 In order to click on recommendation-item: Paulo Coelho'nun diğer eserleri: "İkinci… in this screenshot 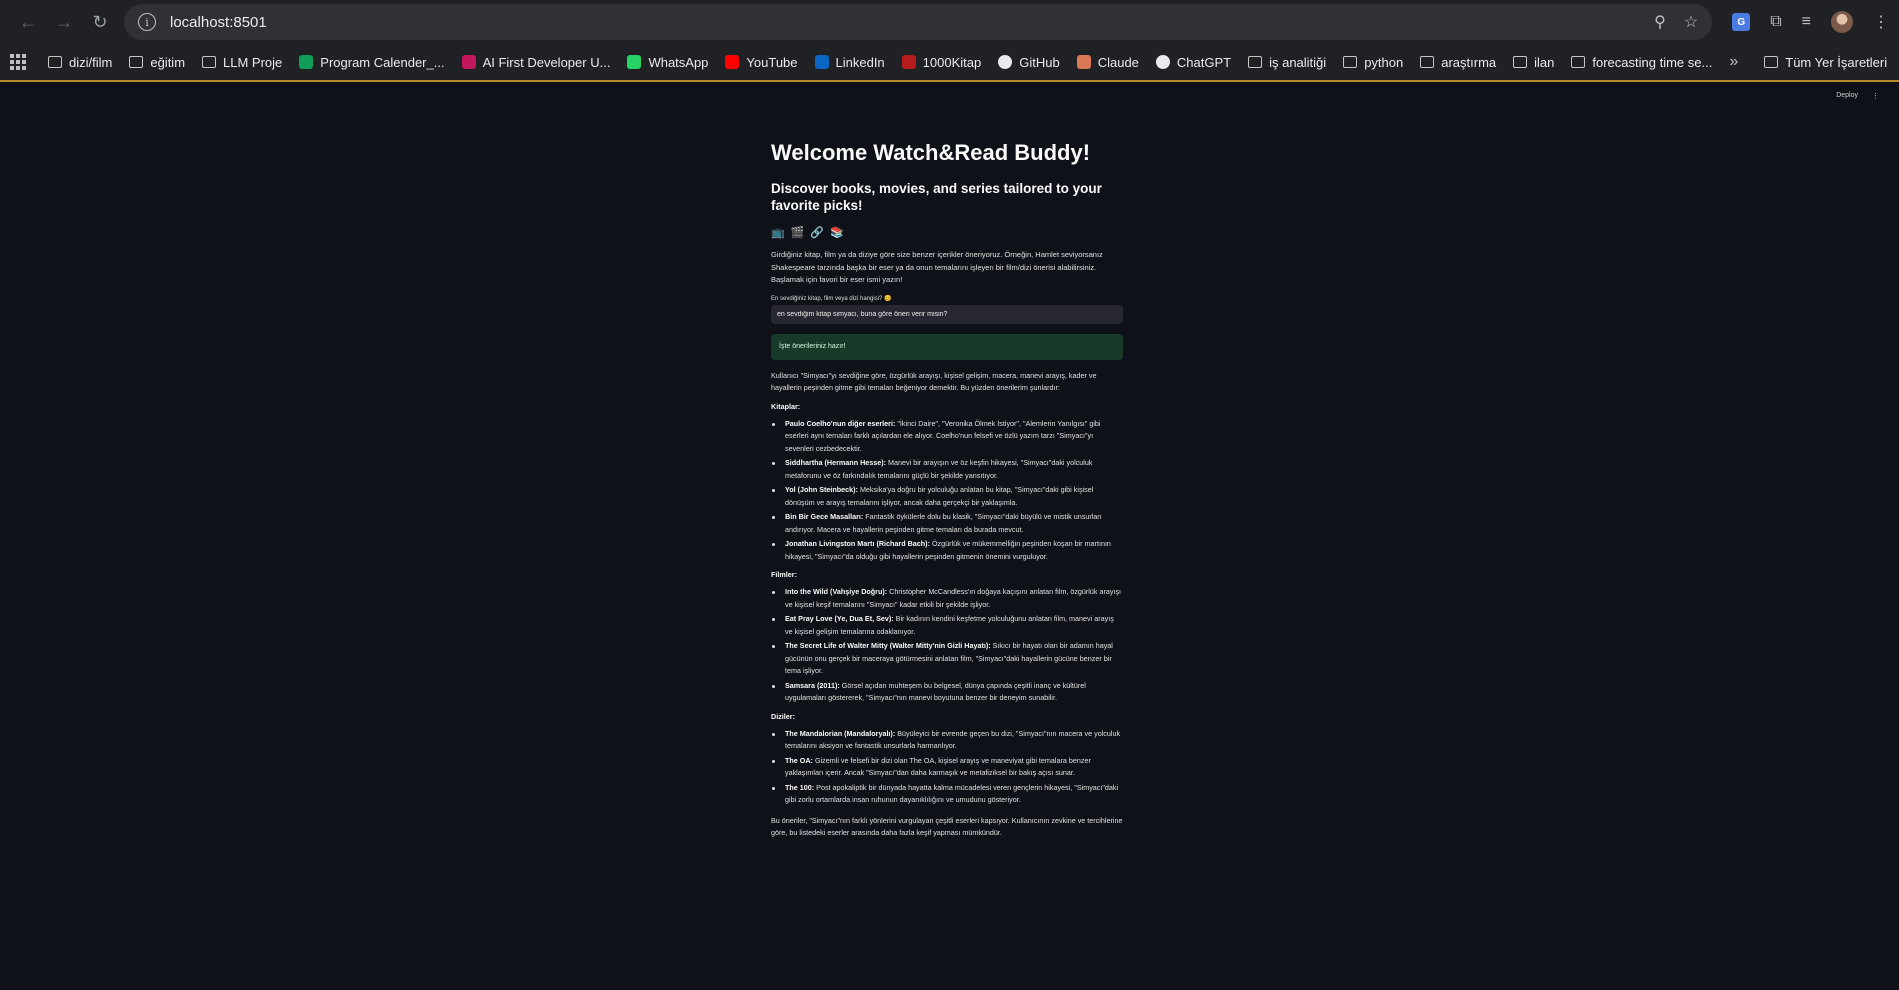, I will do `click(947, 437)`.